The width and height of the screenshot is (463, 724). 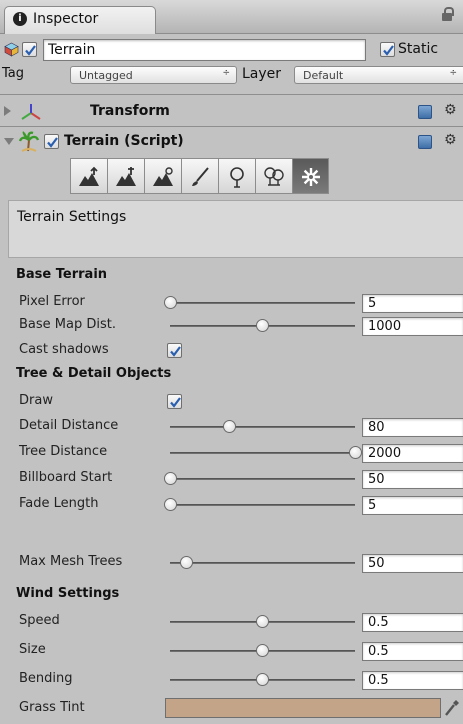 I want to click on paint-details-tool-button, so click(x=273, y=176).